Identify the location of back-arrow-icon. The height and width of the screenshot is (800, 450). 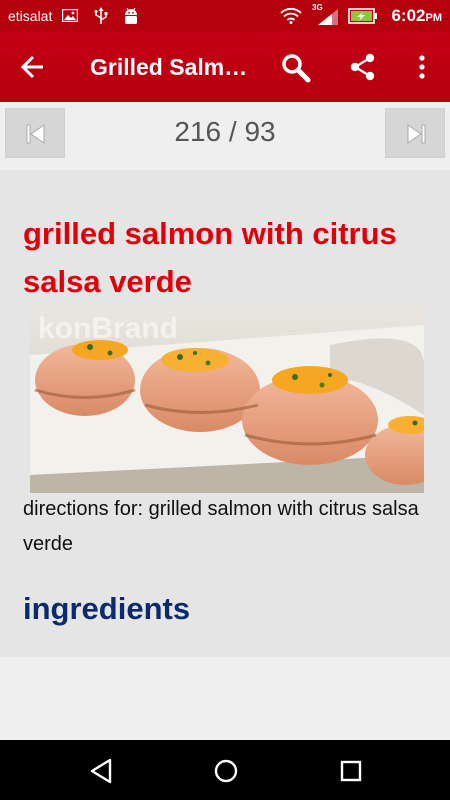
(33, 67).